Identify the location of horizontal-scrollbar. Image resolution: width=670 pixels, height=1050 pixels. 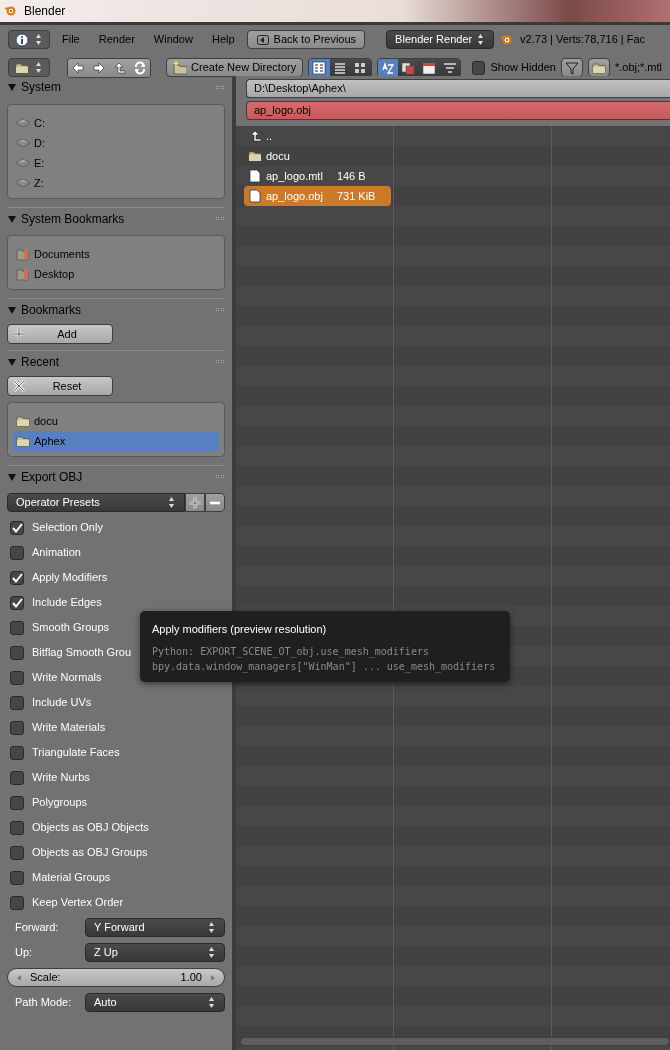
(455, 1041).